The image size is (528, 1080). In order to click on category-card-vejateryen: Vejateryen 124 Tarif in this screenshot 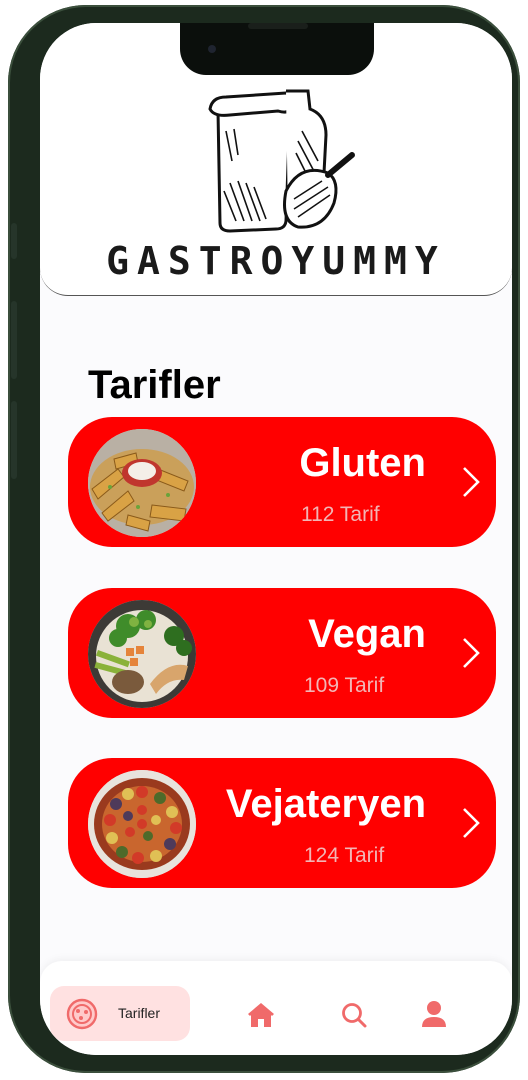, I will do `click(282, 823)`.